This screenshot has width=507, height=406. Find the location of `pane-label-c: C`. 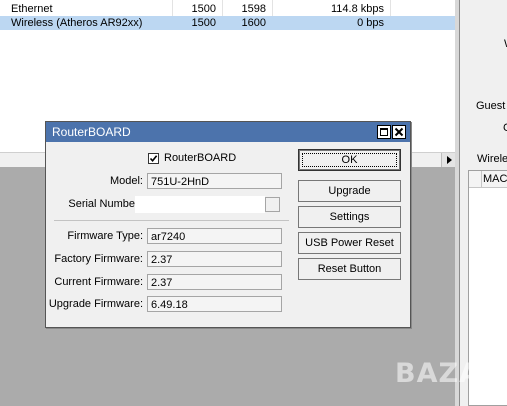

pane-label-c: C is located at coordinates (505, 128).